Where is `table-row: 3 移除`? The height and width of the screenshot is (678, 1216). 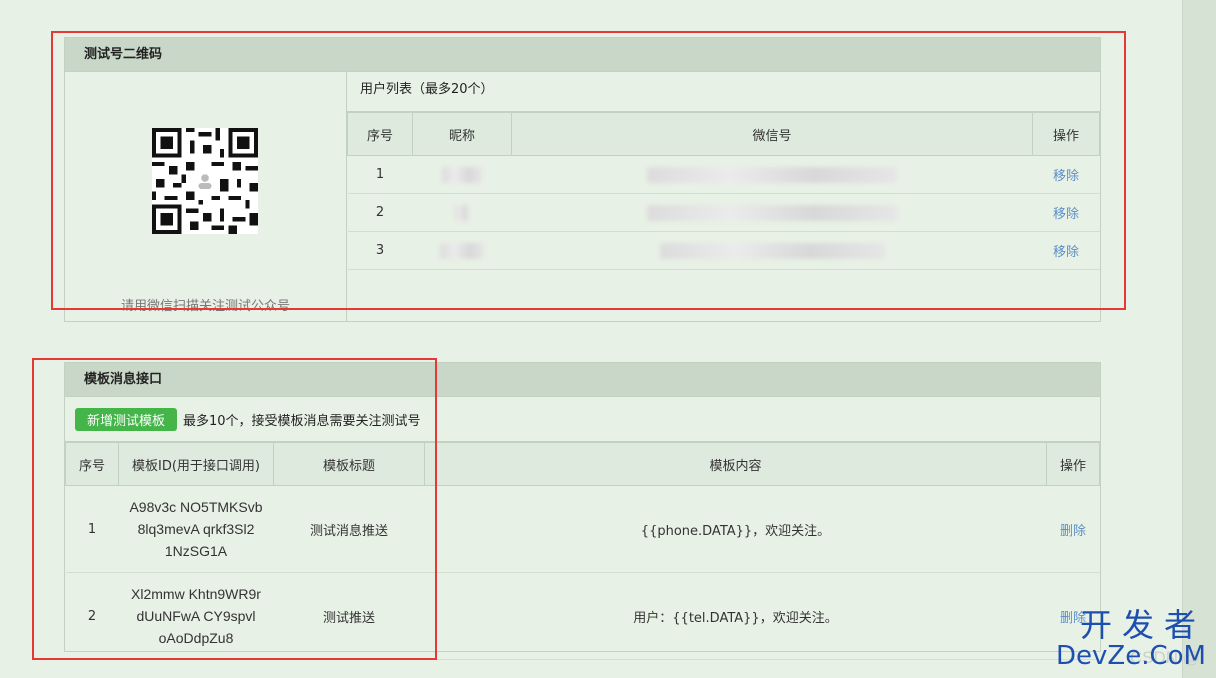
table-row: 3 移除 is located at coordinates (723, 250).